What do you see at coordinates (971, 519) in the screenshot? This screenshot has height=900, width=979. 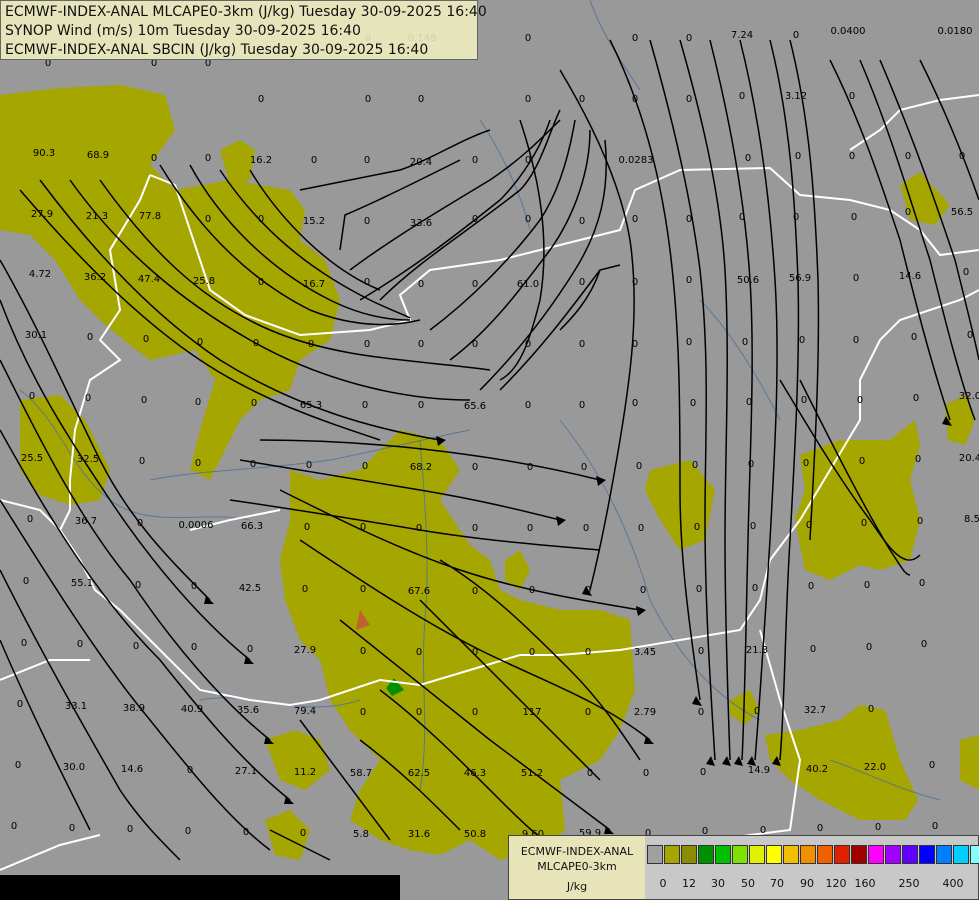 I see `station-value: 8.5` at bounding box center [971, 519].